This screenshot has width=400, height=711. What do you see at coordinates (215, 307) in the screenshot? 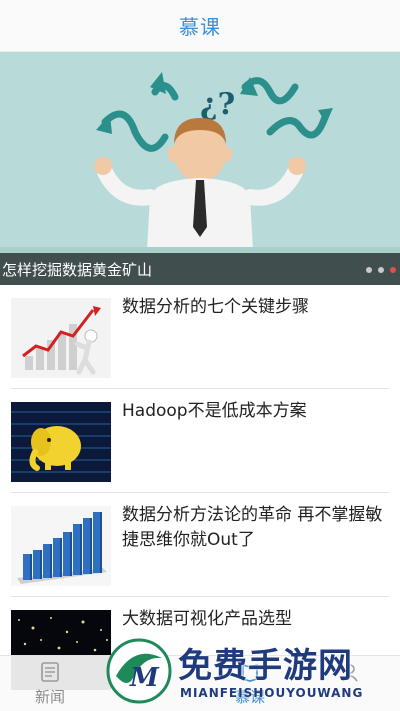
I see `article-title: 数据分析的七个关键步骤` at bounding box center [215, 307].